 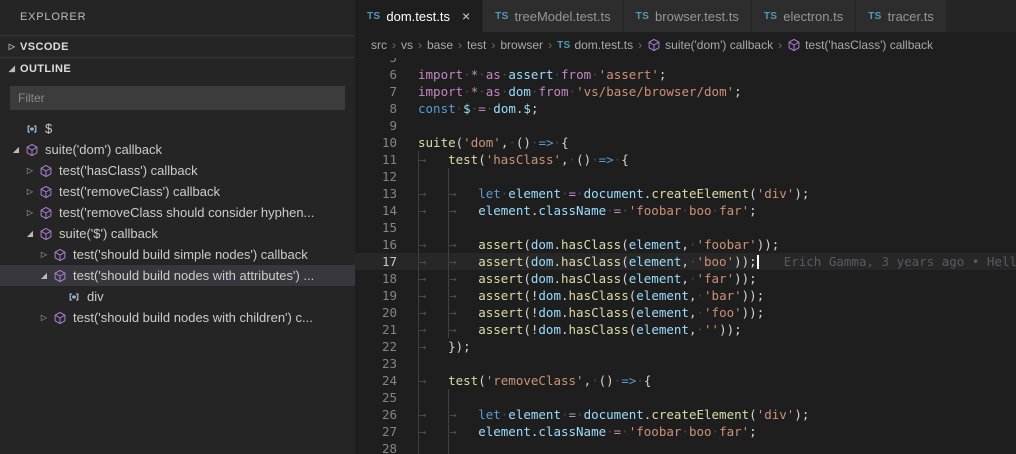 What do you see at coordinates (434, 346) in the screenshot?
I see `code-line-content: →});` at bounding box center [434, 346].